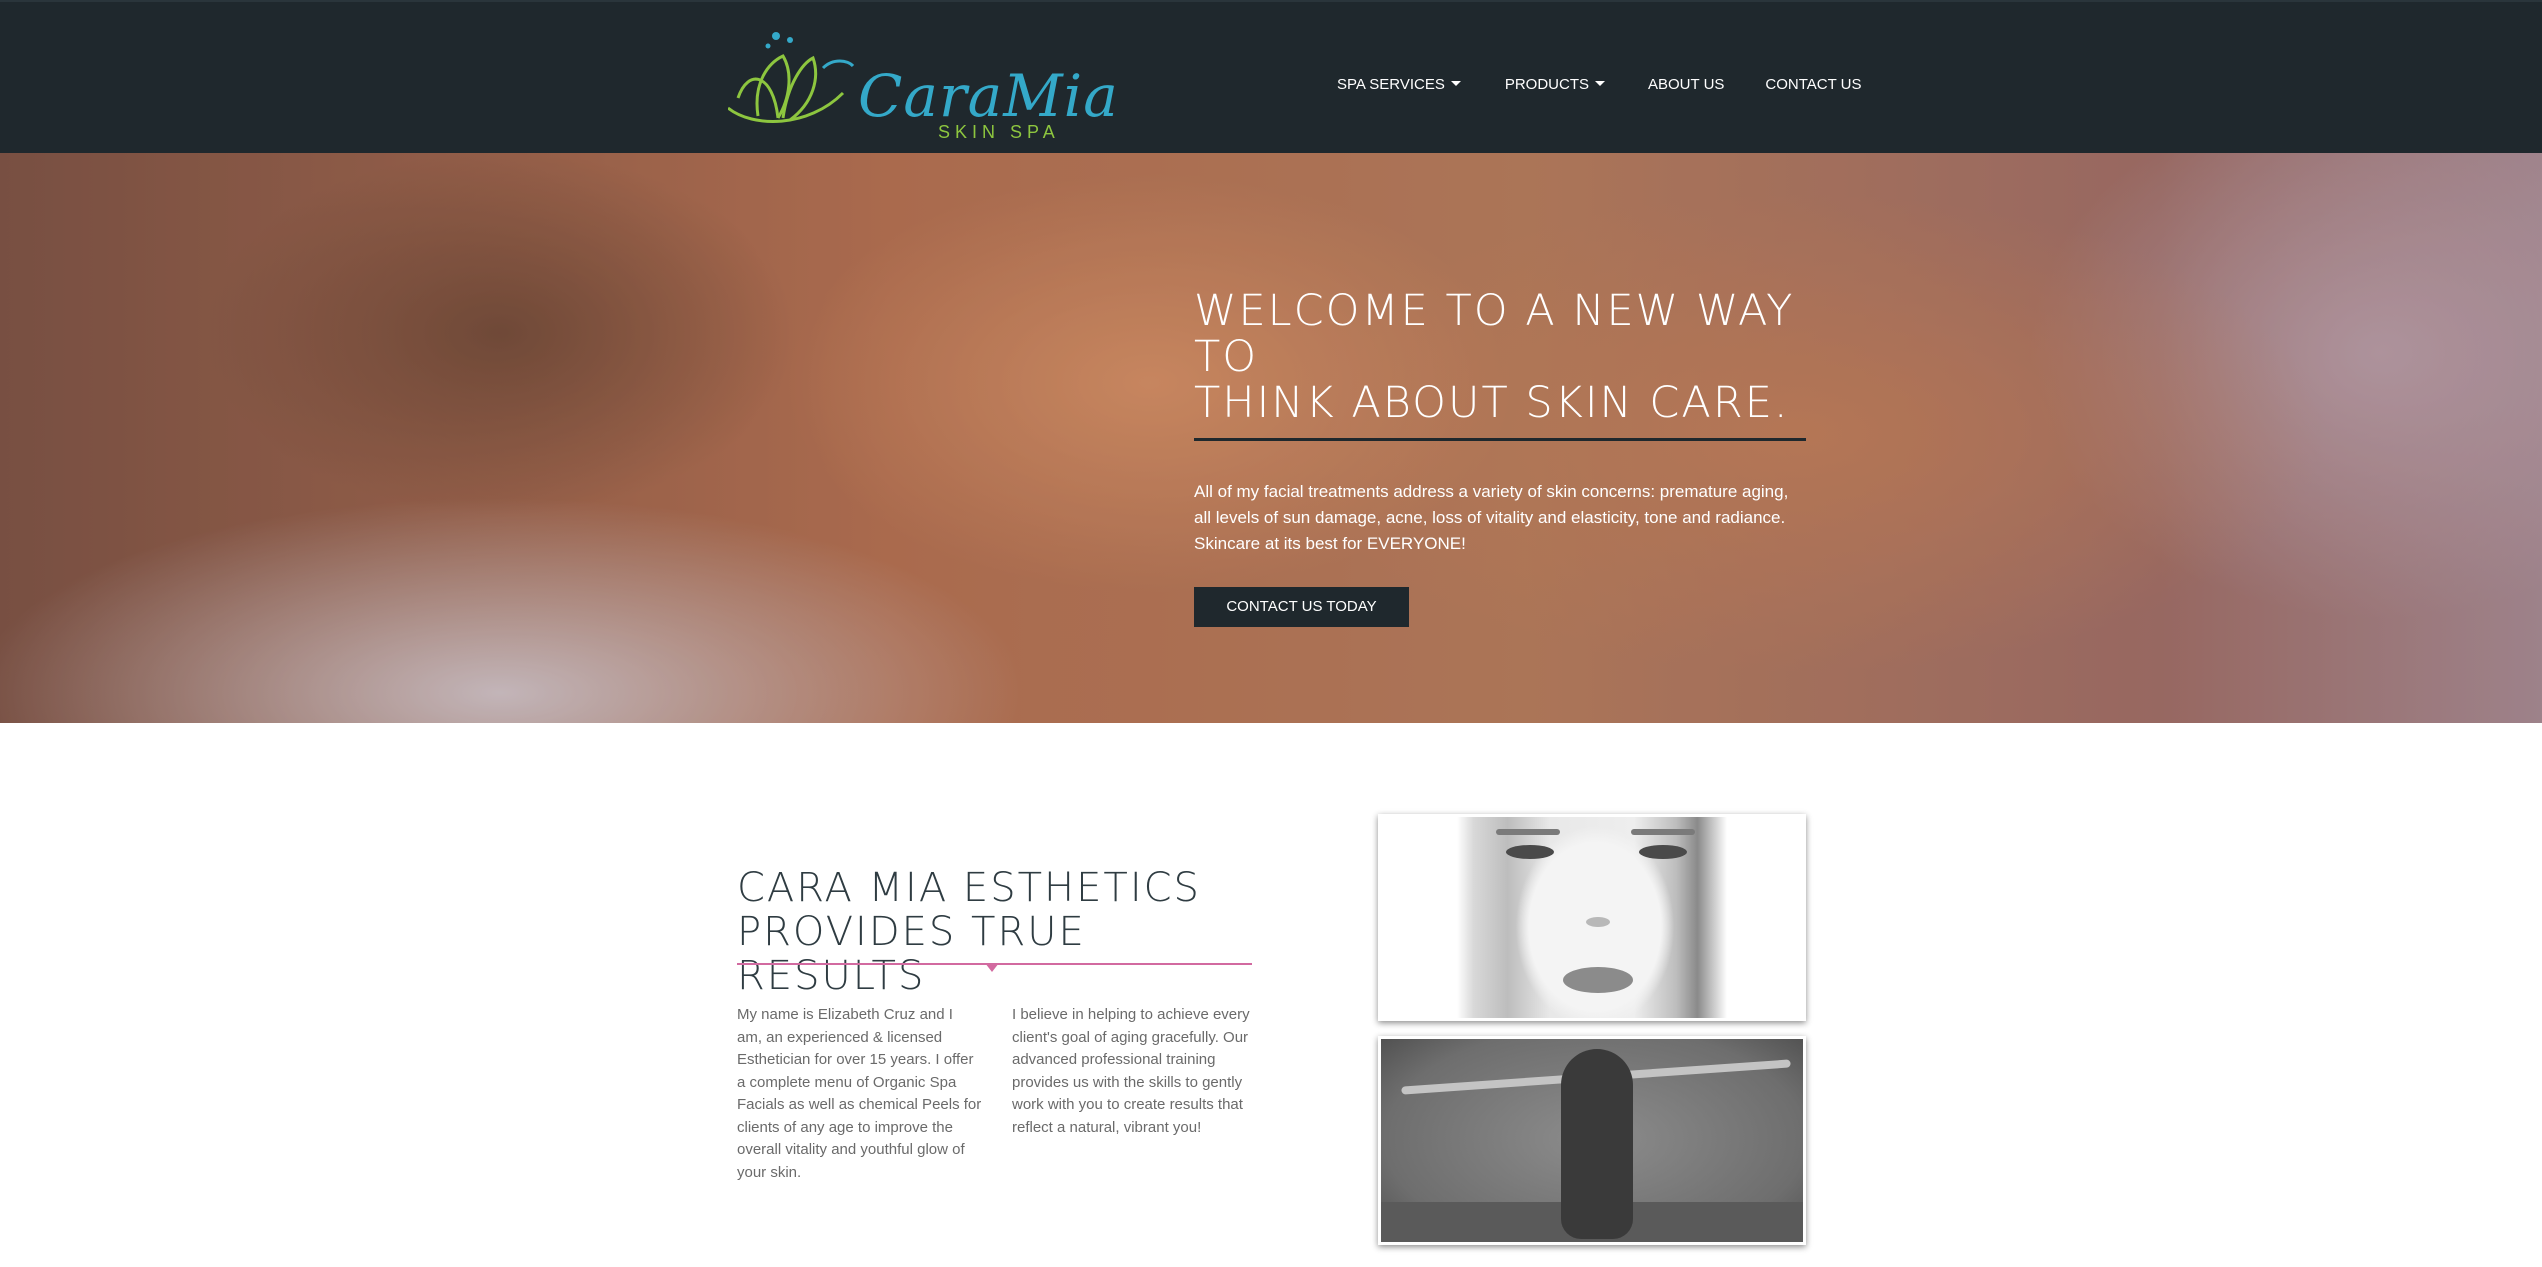 The width and height of the screenshot is (2542, 1267). I want to click on face-photo, so click(1592, 917).